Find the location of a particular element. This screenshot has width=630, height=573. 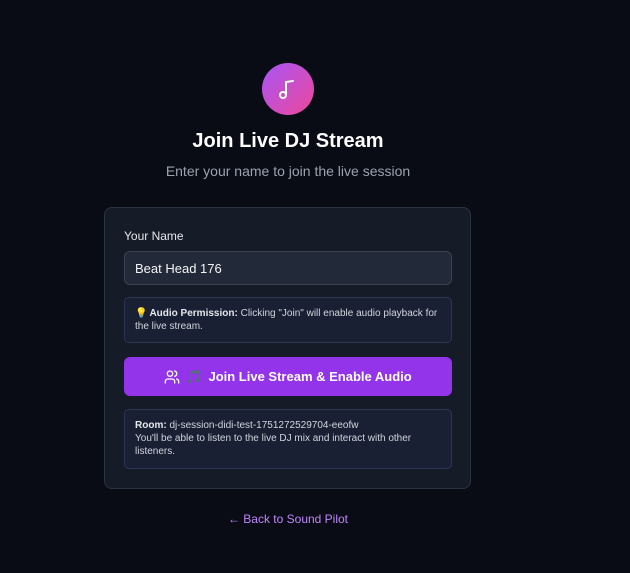

page-title: Join Live DJ Stream is located at coordinates (288, 141).